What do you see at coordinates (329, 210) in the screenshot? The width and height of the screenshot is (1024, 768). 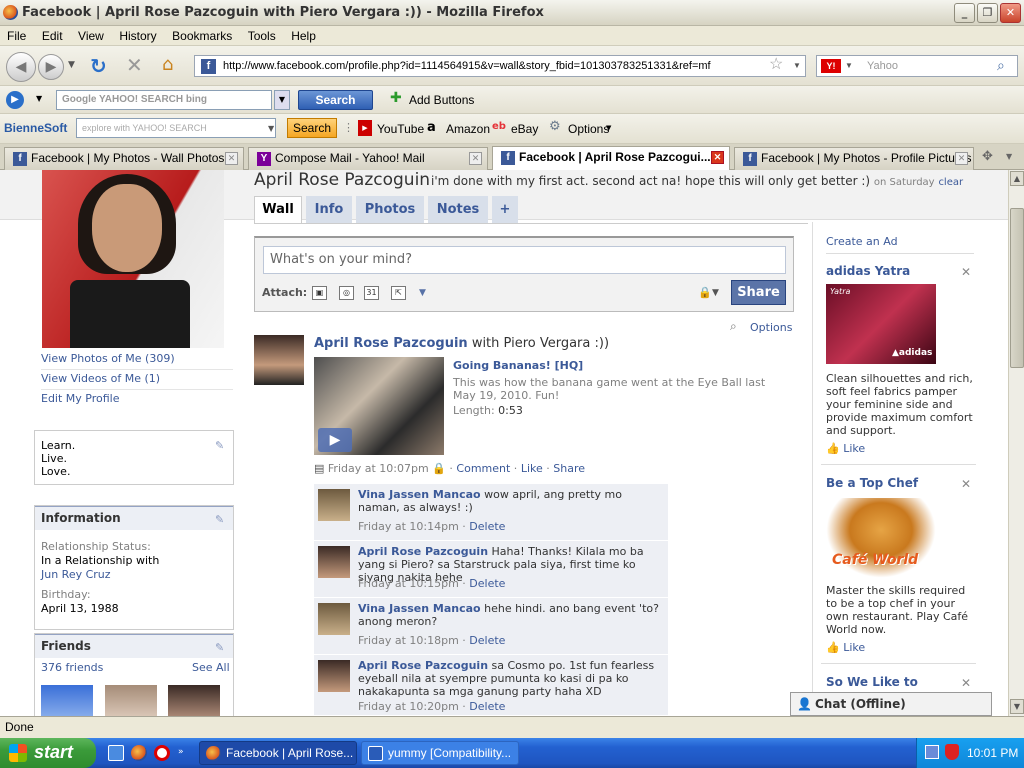 I see `profile-tab-info: Info` at bounding box center [329, 210].